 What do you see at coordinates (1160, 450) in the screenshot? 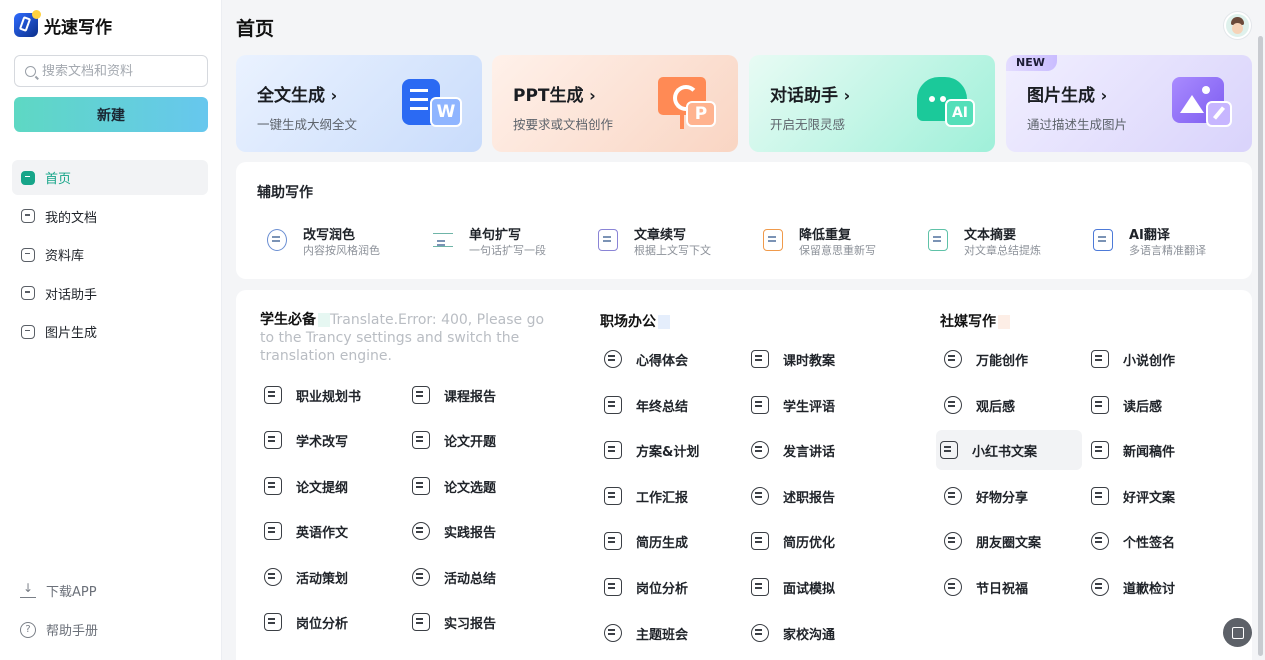
I see `template-item: 新闻稿件` at bounding box center [1160, 450].